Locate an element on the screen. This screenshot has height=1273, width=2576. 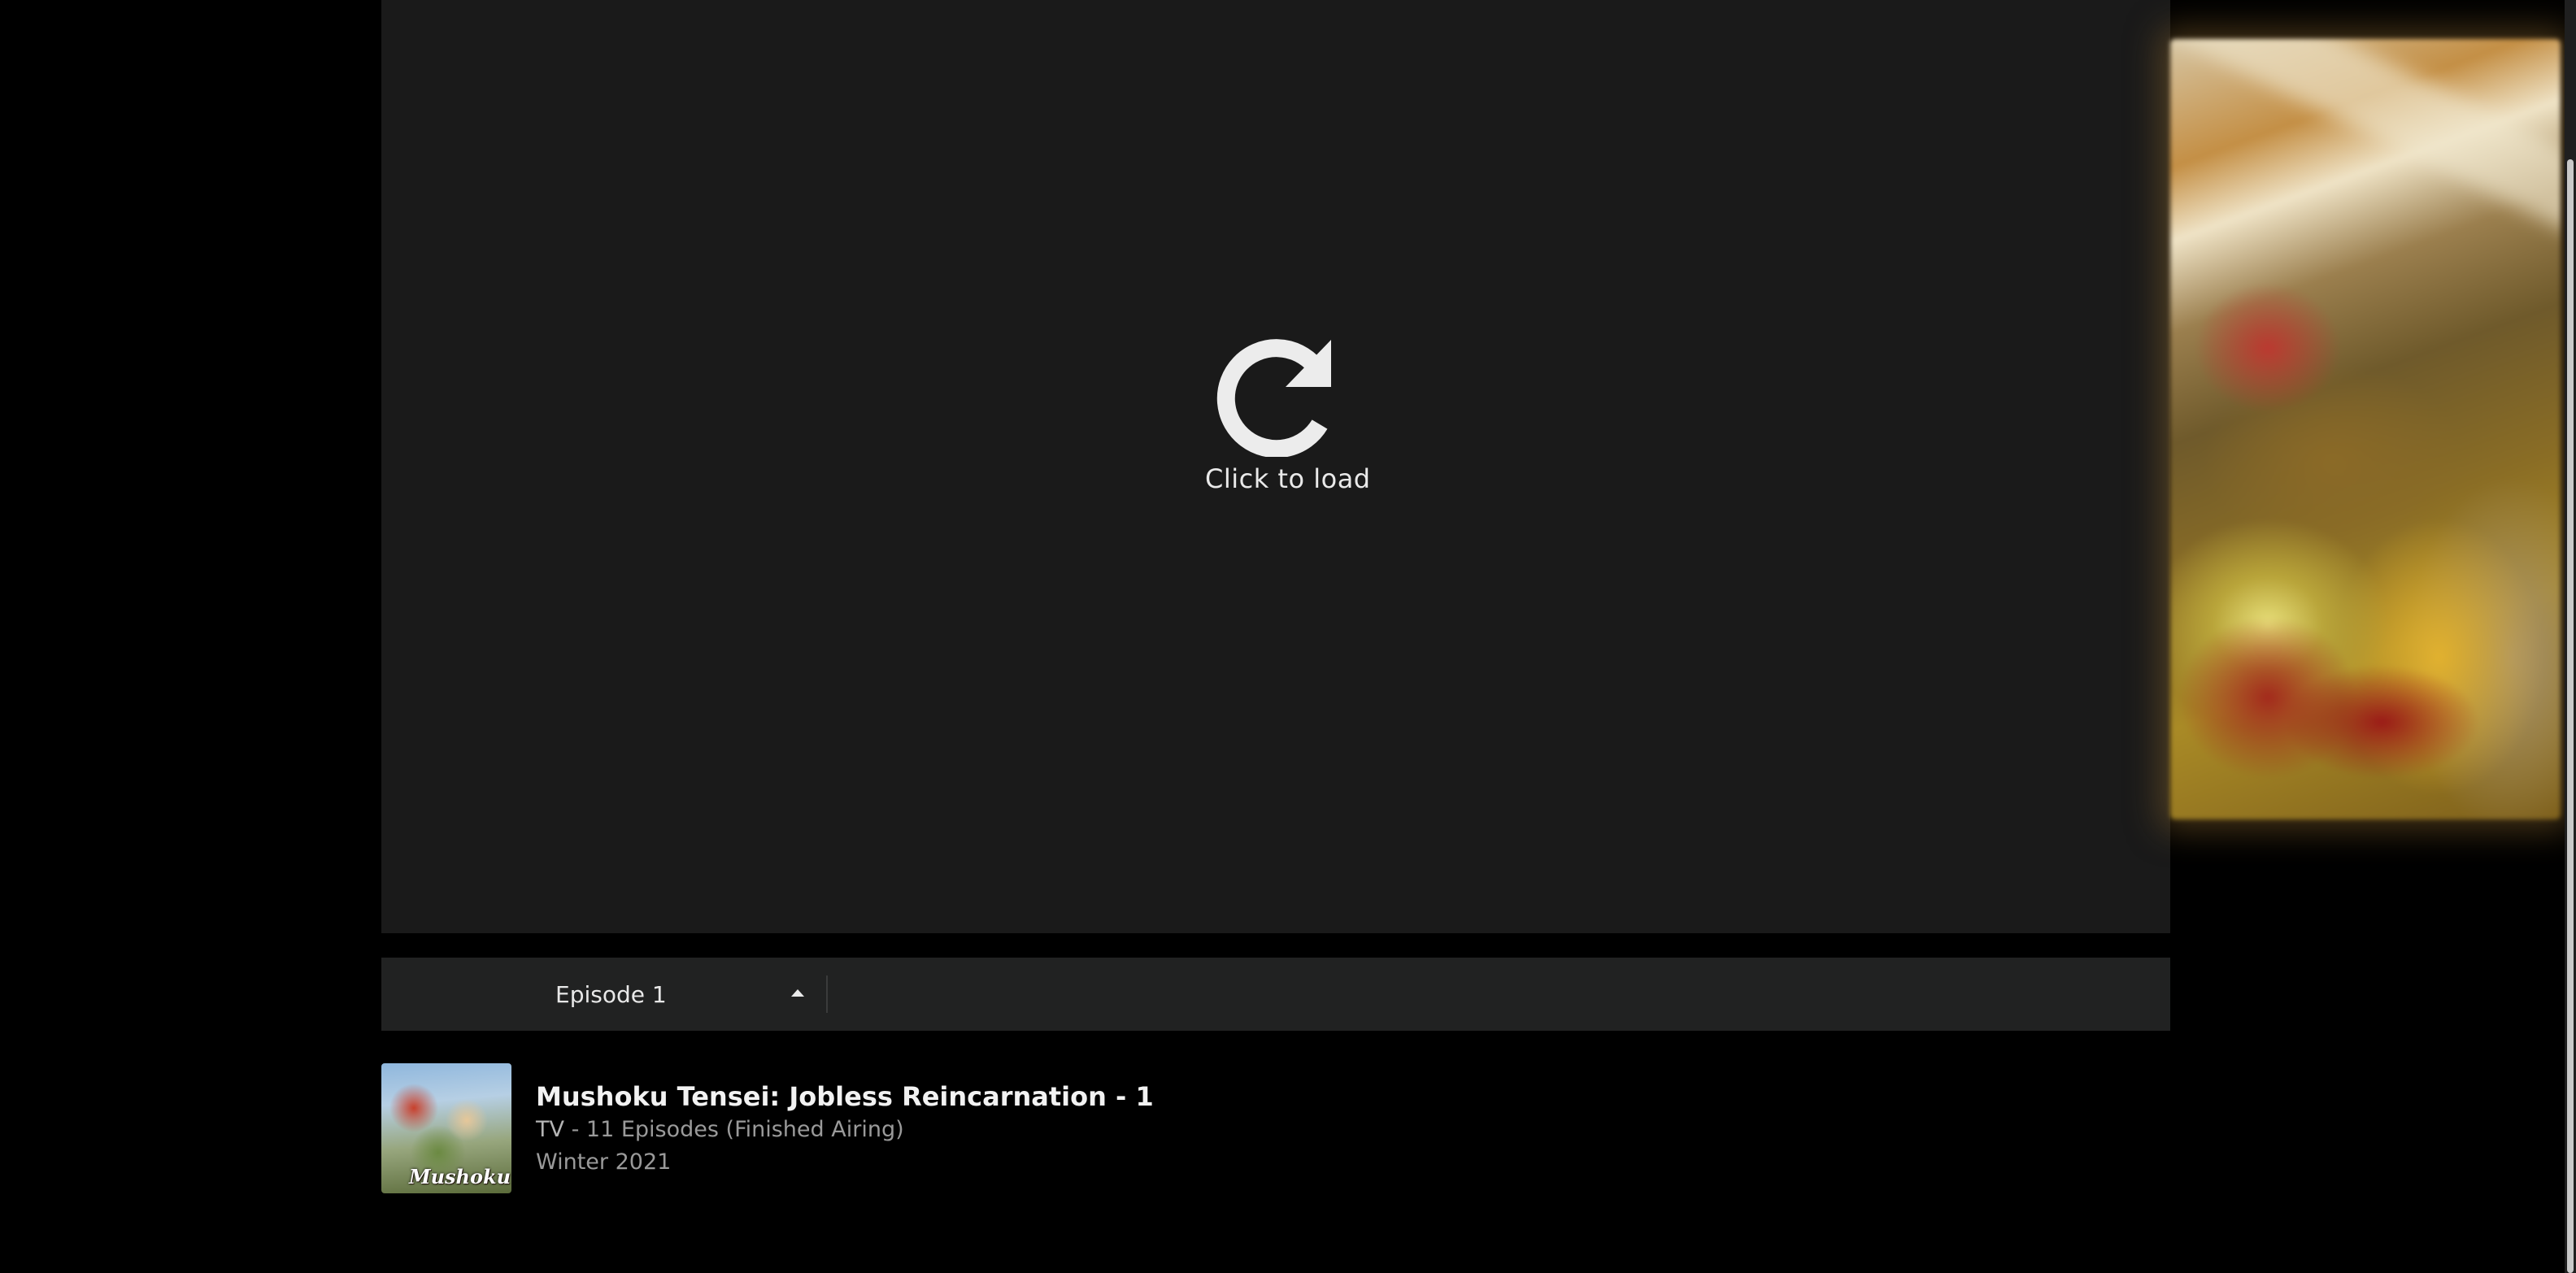
scrollbar is located at coordinates (2571, 636).